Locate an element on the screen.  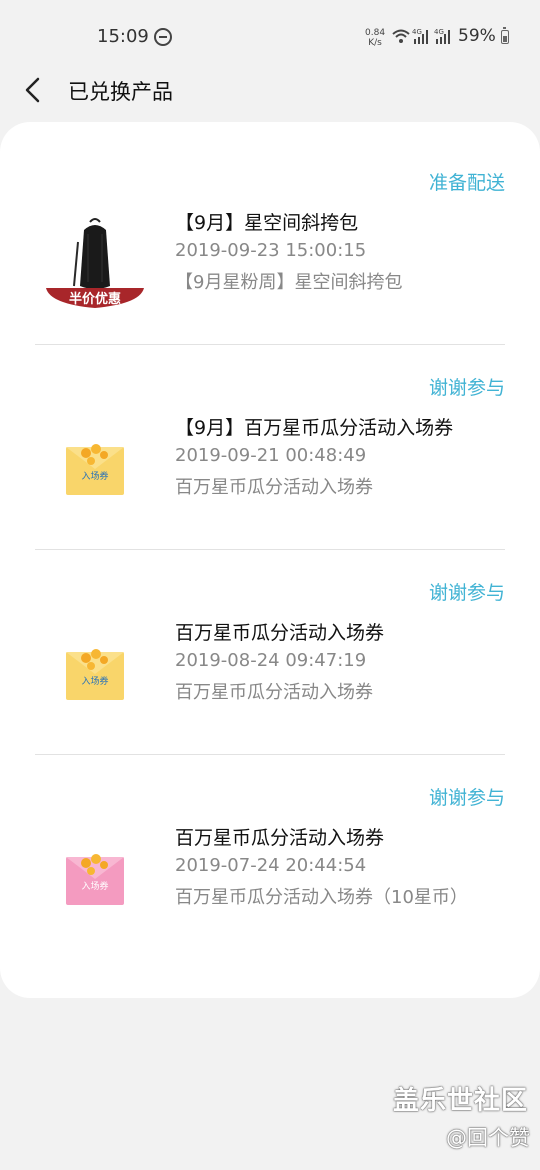
network-speed-unit: K/s is located at coordinates (375, 43).